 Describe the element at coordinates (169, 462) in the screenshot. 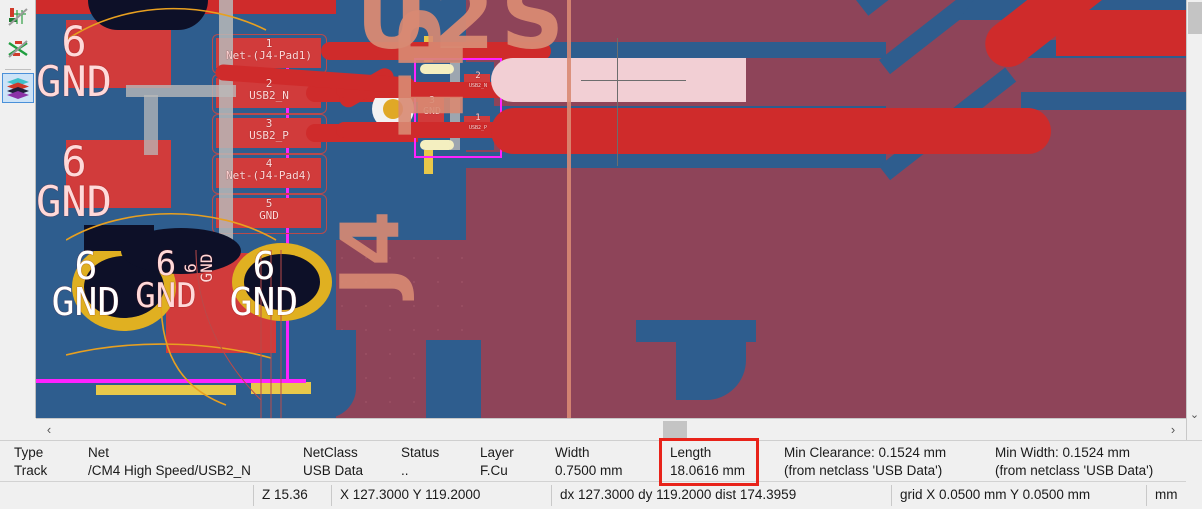

I see `status-col-net: Net /CM4 High Speed/USB2_N` at that location.